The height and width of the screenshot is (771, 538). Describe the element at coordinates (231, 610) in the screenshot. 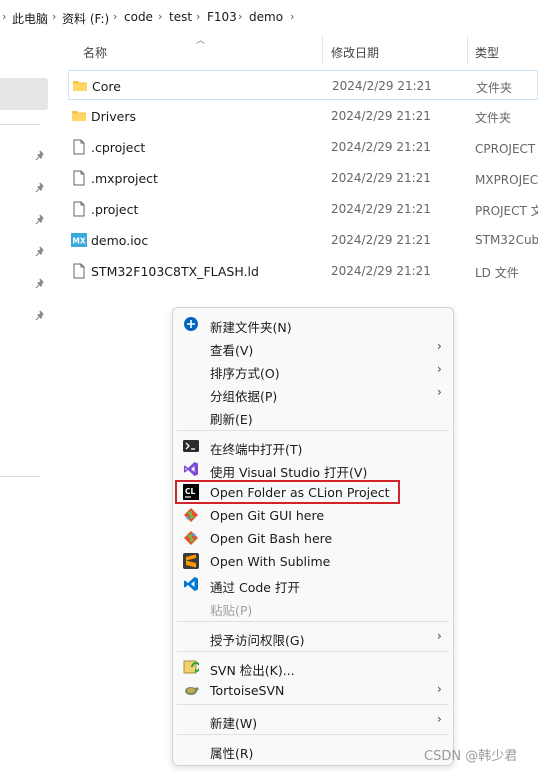

I see `menu-label: 粘贴(P)` at that location.